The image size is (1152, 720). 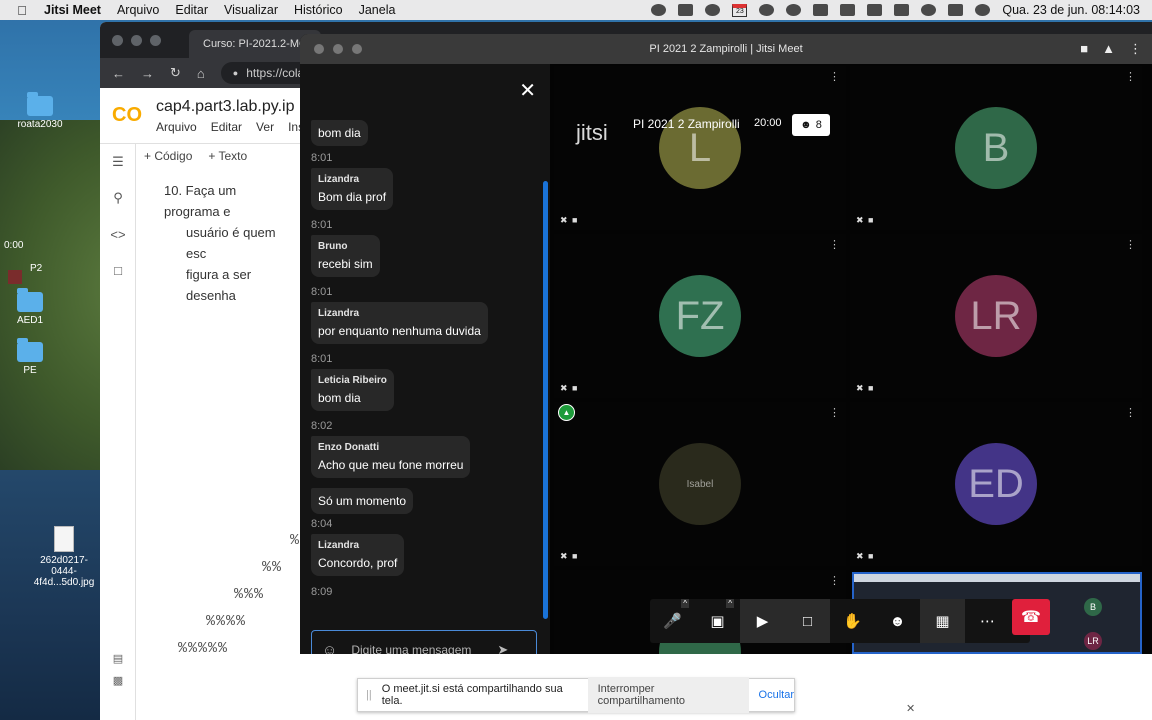 I want to click on participant-tile: B ⋮ ✖ ■, so click(x=996, y=148).